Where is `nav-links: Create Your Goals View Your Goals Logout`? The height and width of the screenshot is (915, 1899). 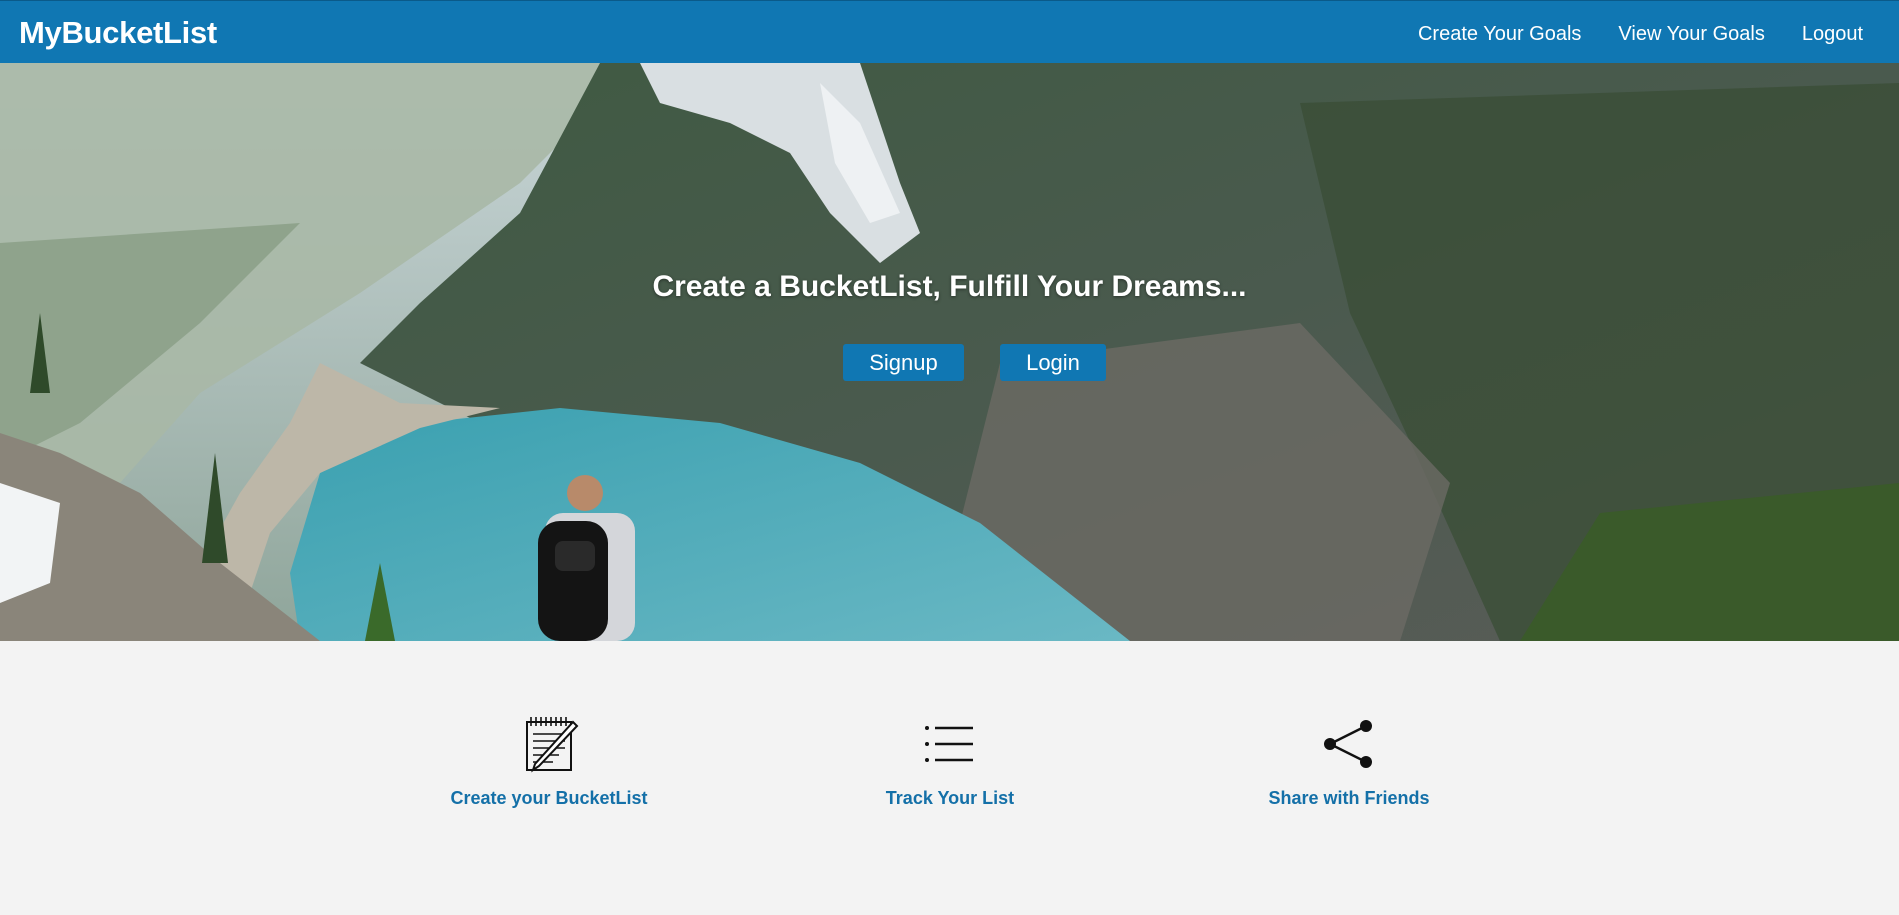 nav-links: Create Your Goals View Your Goals Logout is located at coordinates (1640, 34).